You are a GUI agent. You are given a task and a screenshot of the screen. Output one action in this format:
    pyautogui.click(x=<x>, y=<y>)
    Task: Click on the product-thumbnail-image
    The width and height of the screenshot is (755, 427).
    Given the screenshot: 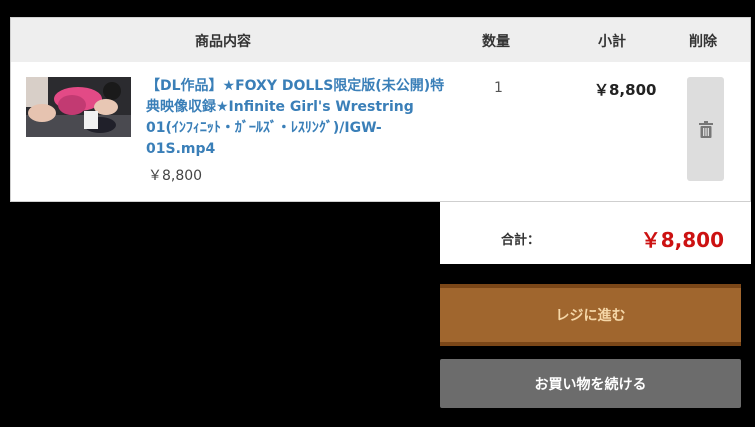 What is the action you would take?
    pyautogui.click(x=78, y=107)
    